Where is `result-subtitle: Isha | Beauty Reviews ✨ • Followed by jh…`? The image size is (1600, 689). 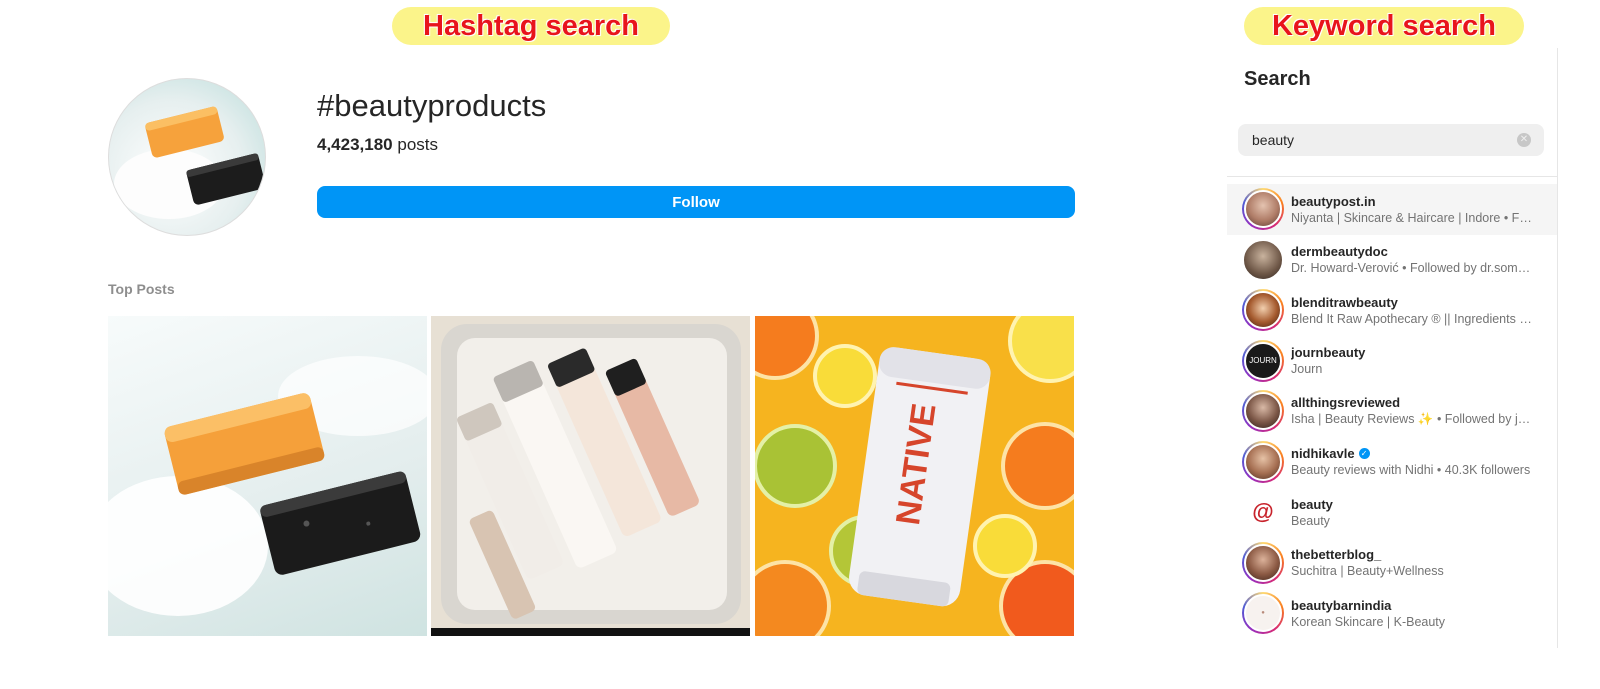
result-subtitle: Isha | Beauty Reviews ✨ • Followed by jh… is located at coordinates (1414, 419).